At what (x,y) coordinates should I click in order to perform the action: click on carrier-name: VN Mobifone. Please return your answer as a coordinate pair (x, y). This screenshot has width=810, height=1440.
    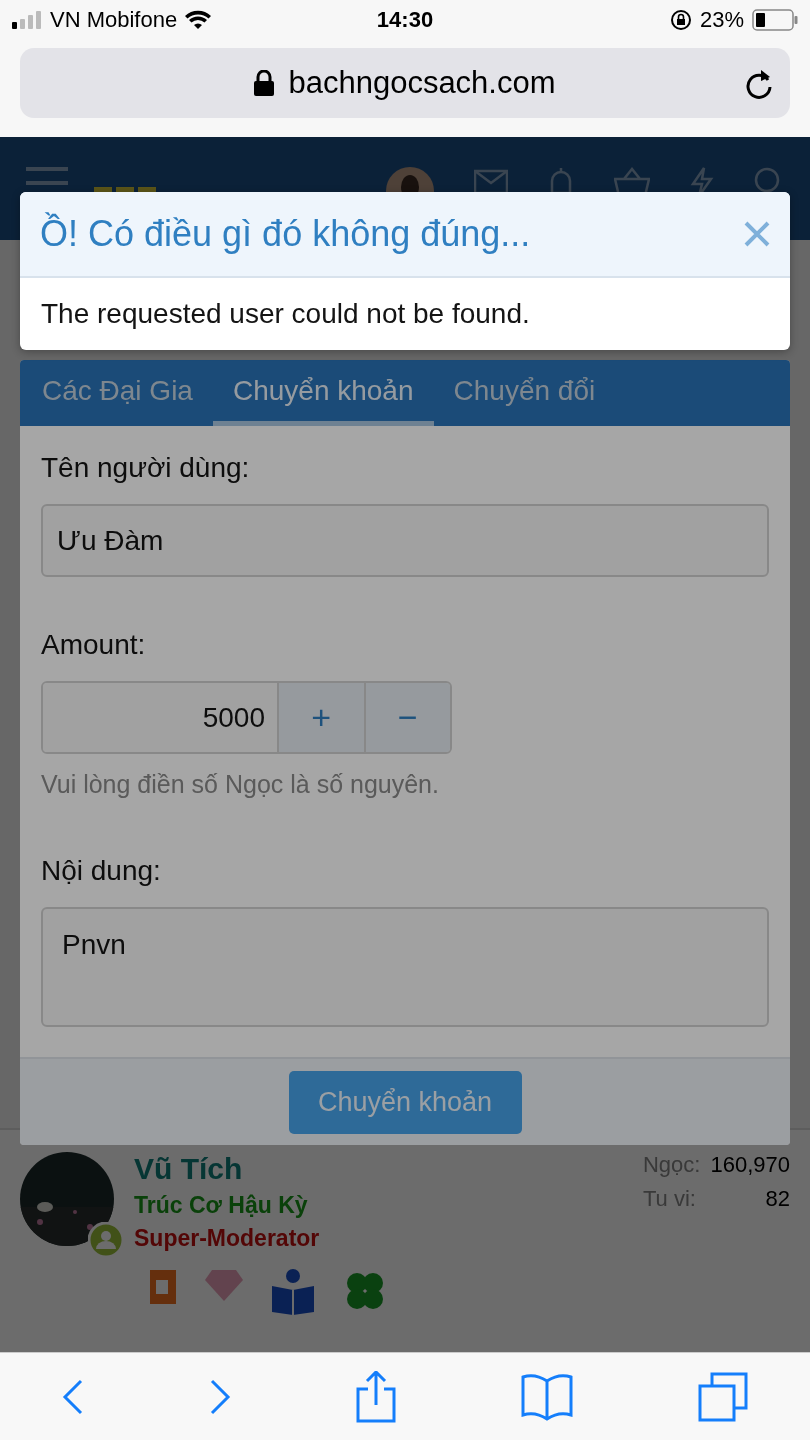
    Looking at the image, I should click on (114, 20).